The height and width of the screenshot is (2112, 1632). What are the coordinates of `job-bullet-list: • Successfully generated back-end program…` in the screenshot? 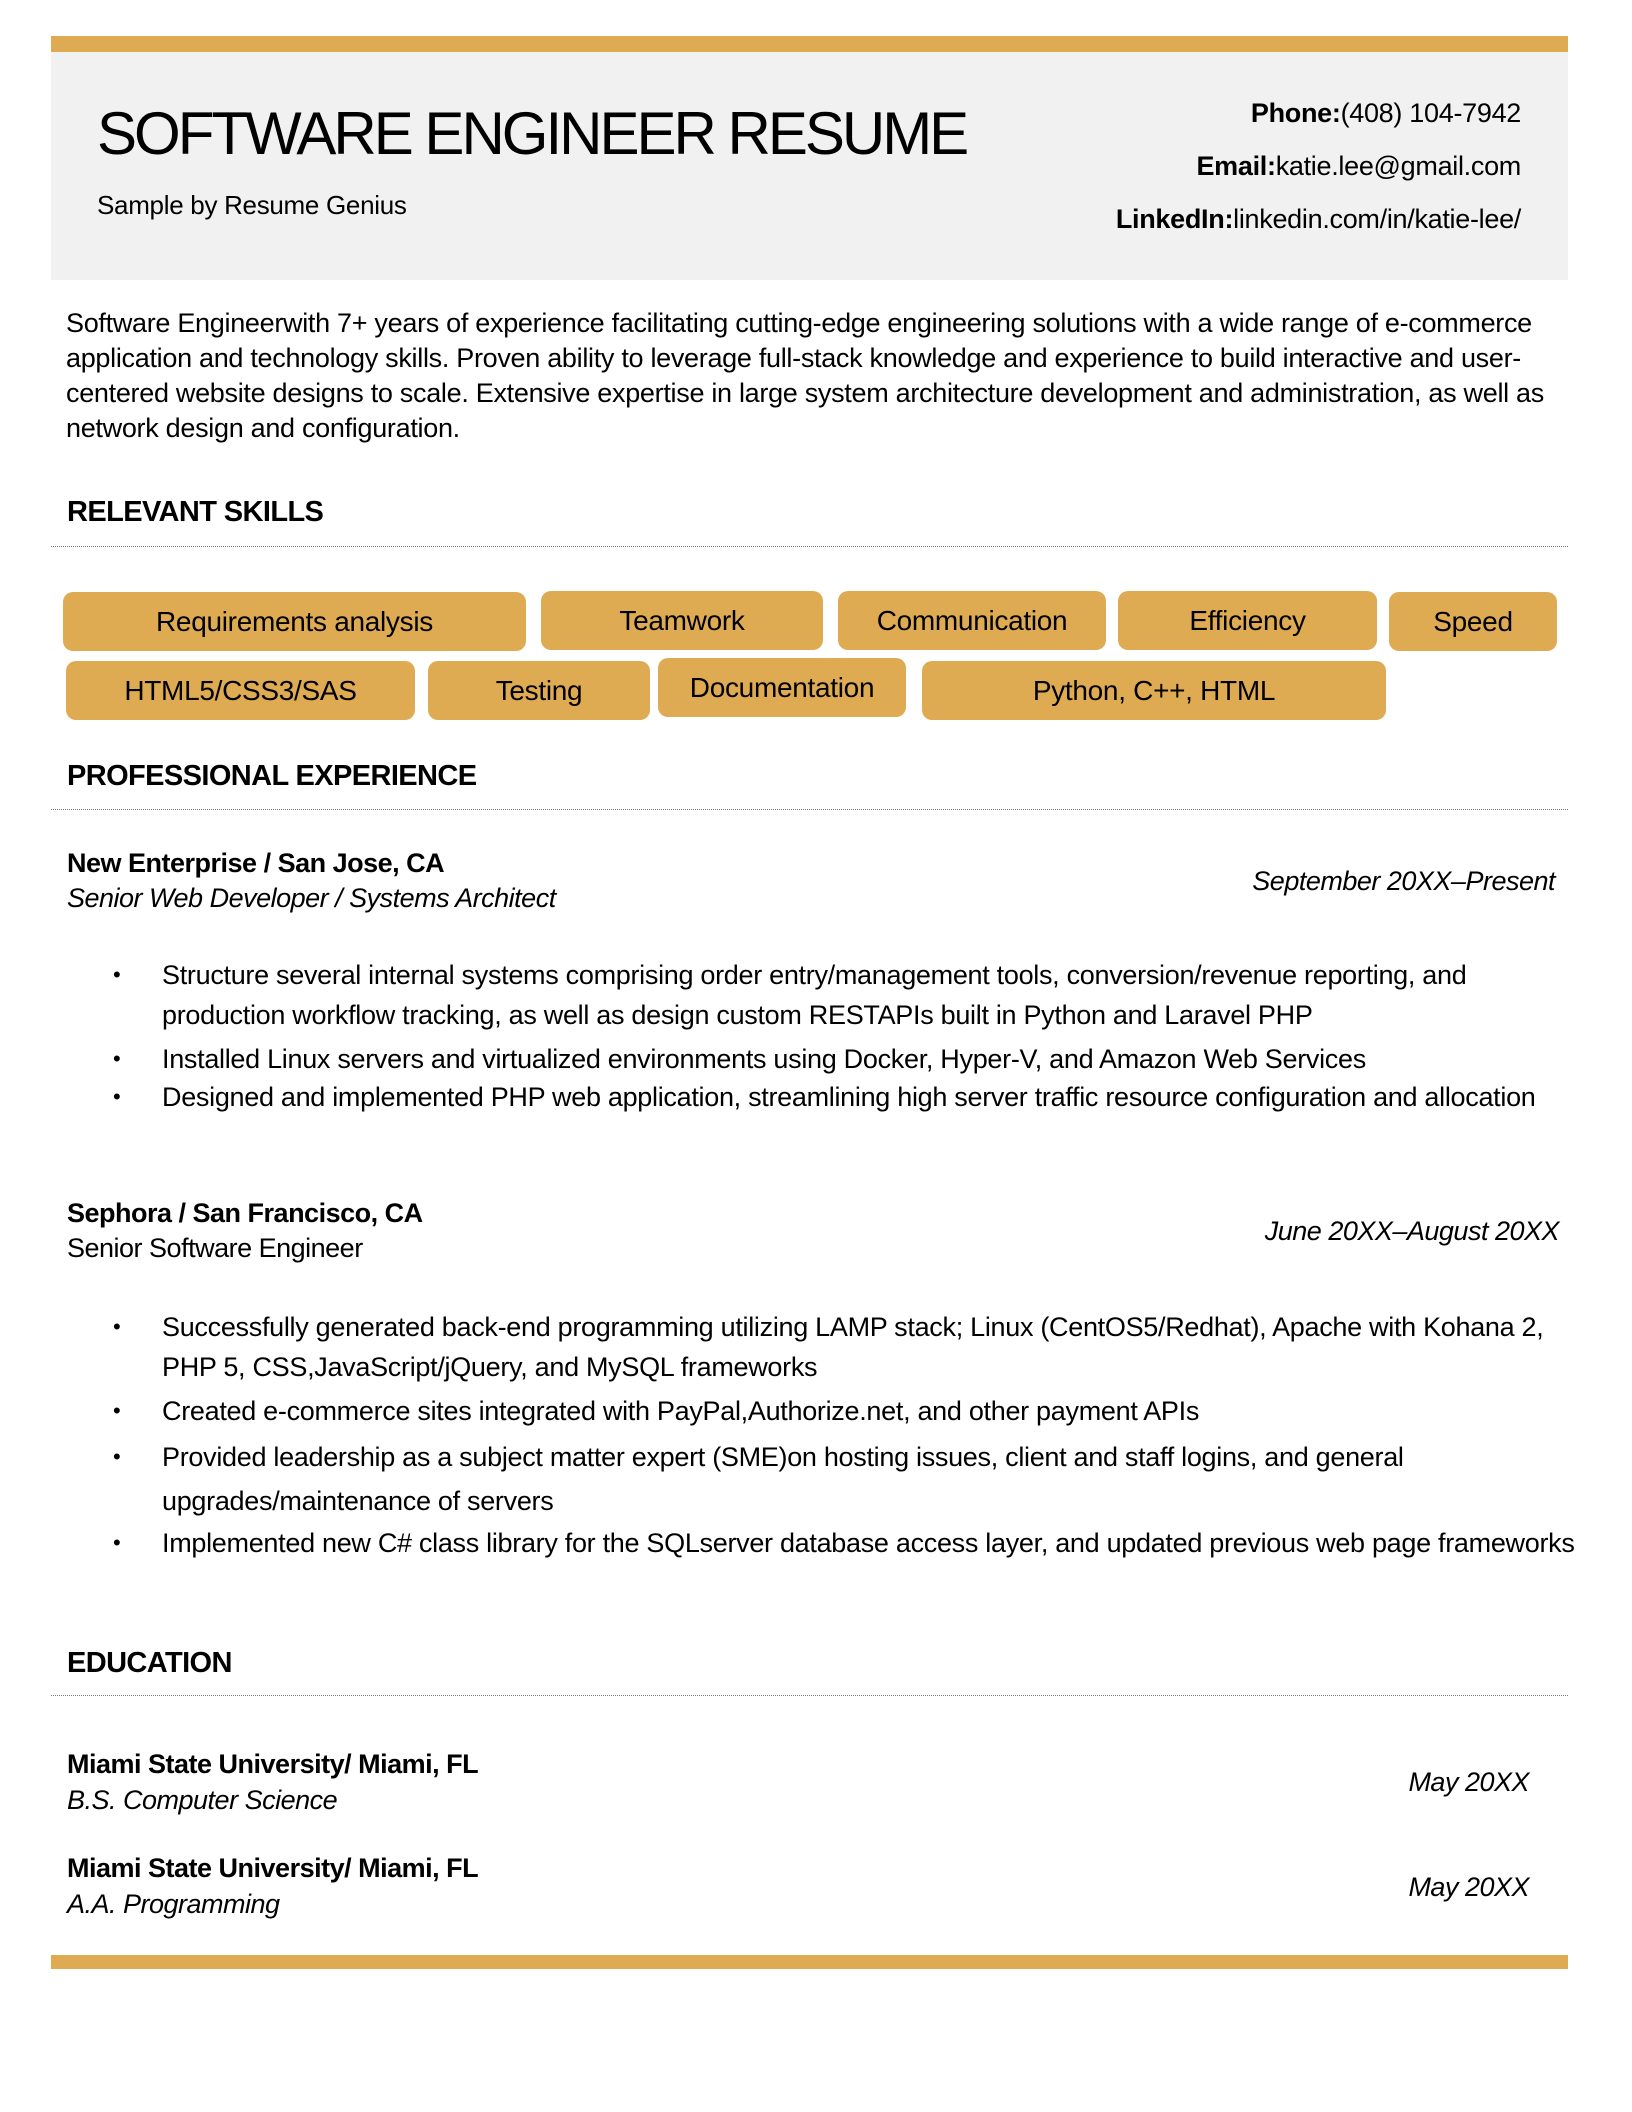 It's located at (842, 1435).